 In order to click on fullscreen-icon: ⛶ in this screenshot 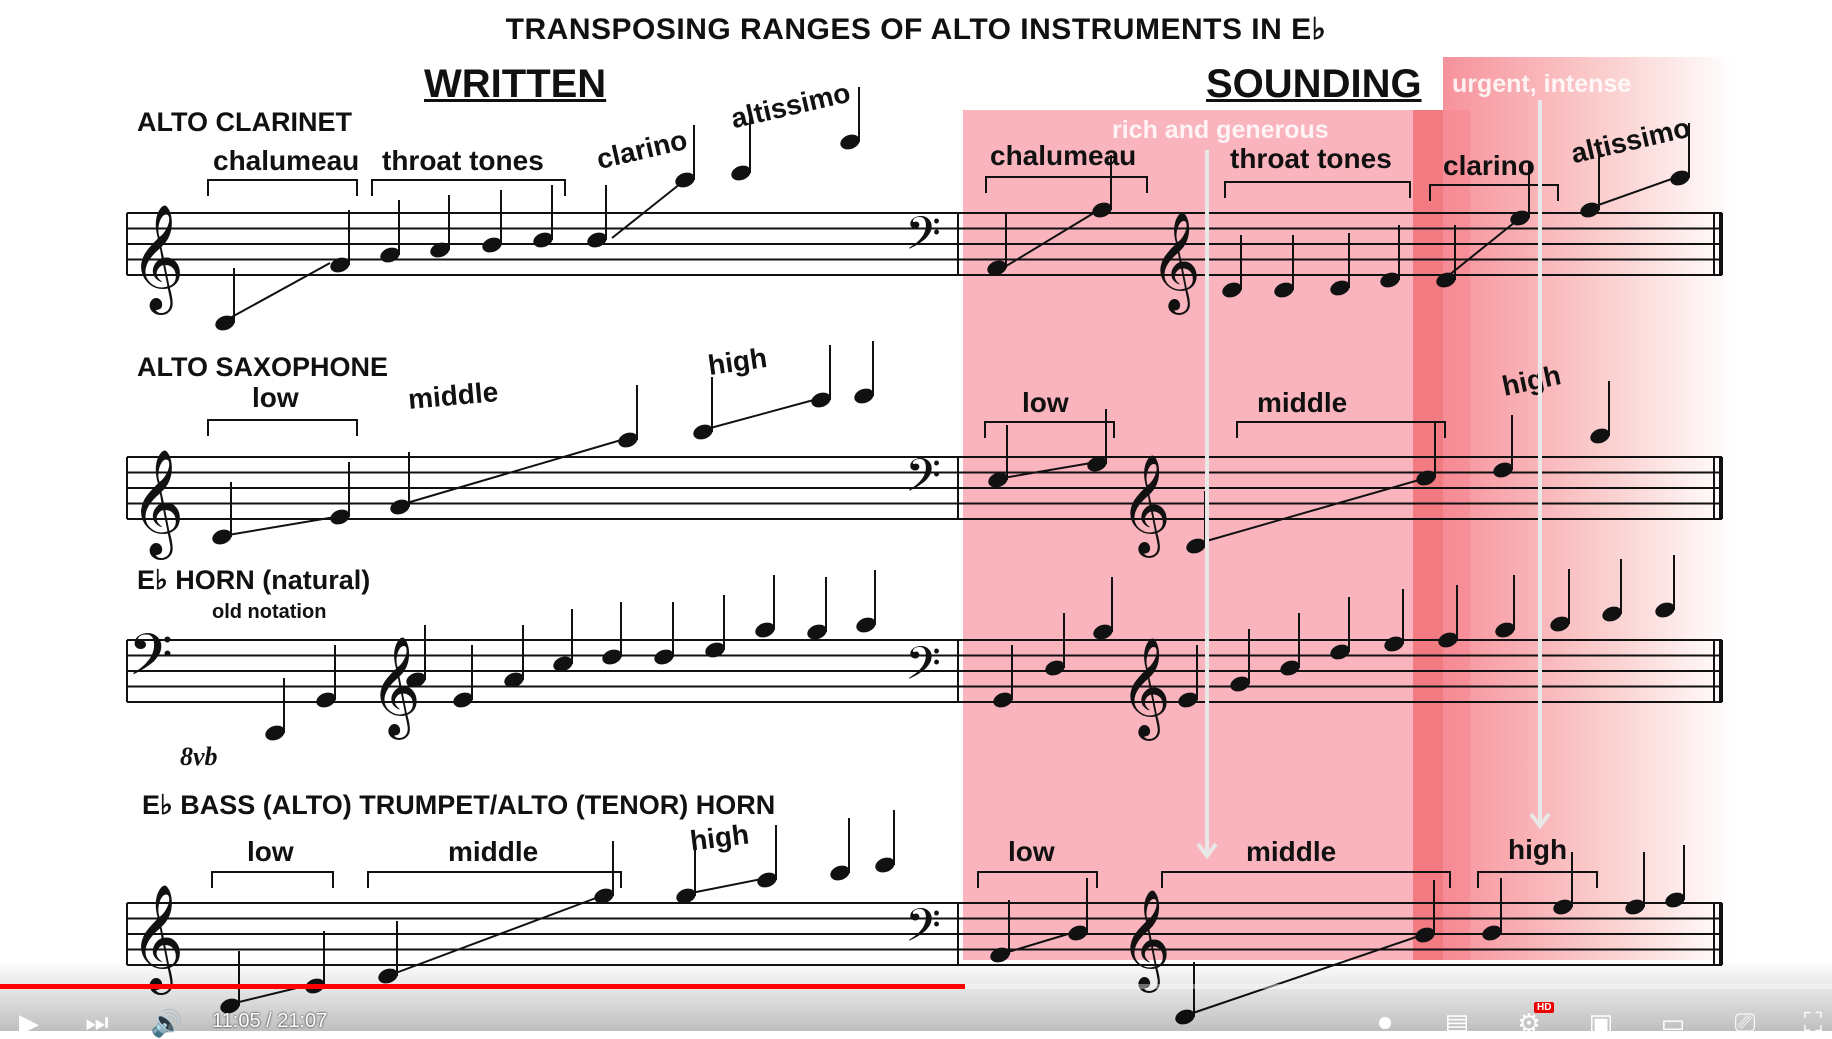, I will do `click(1813, 1022)`.